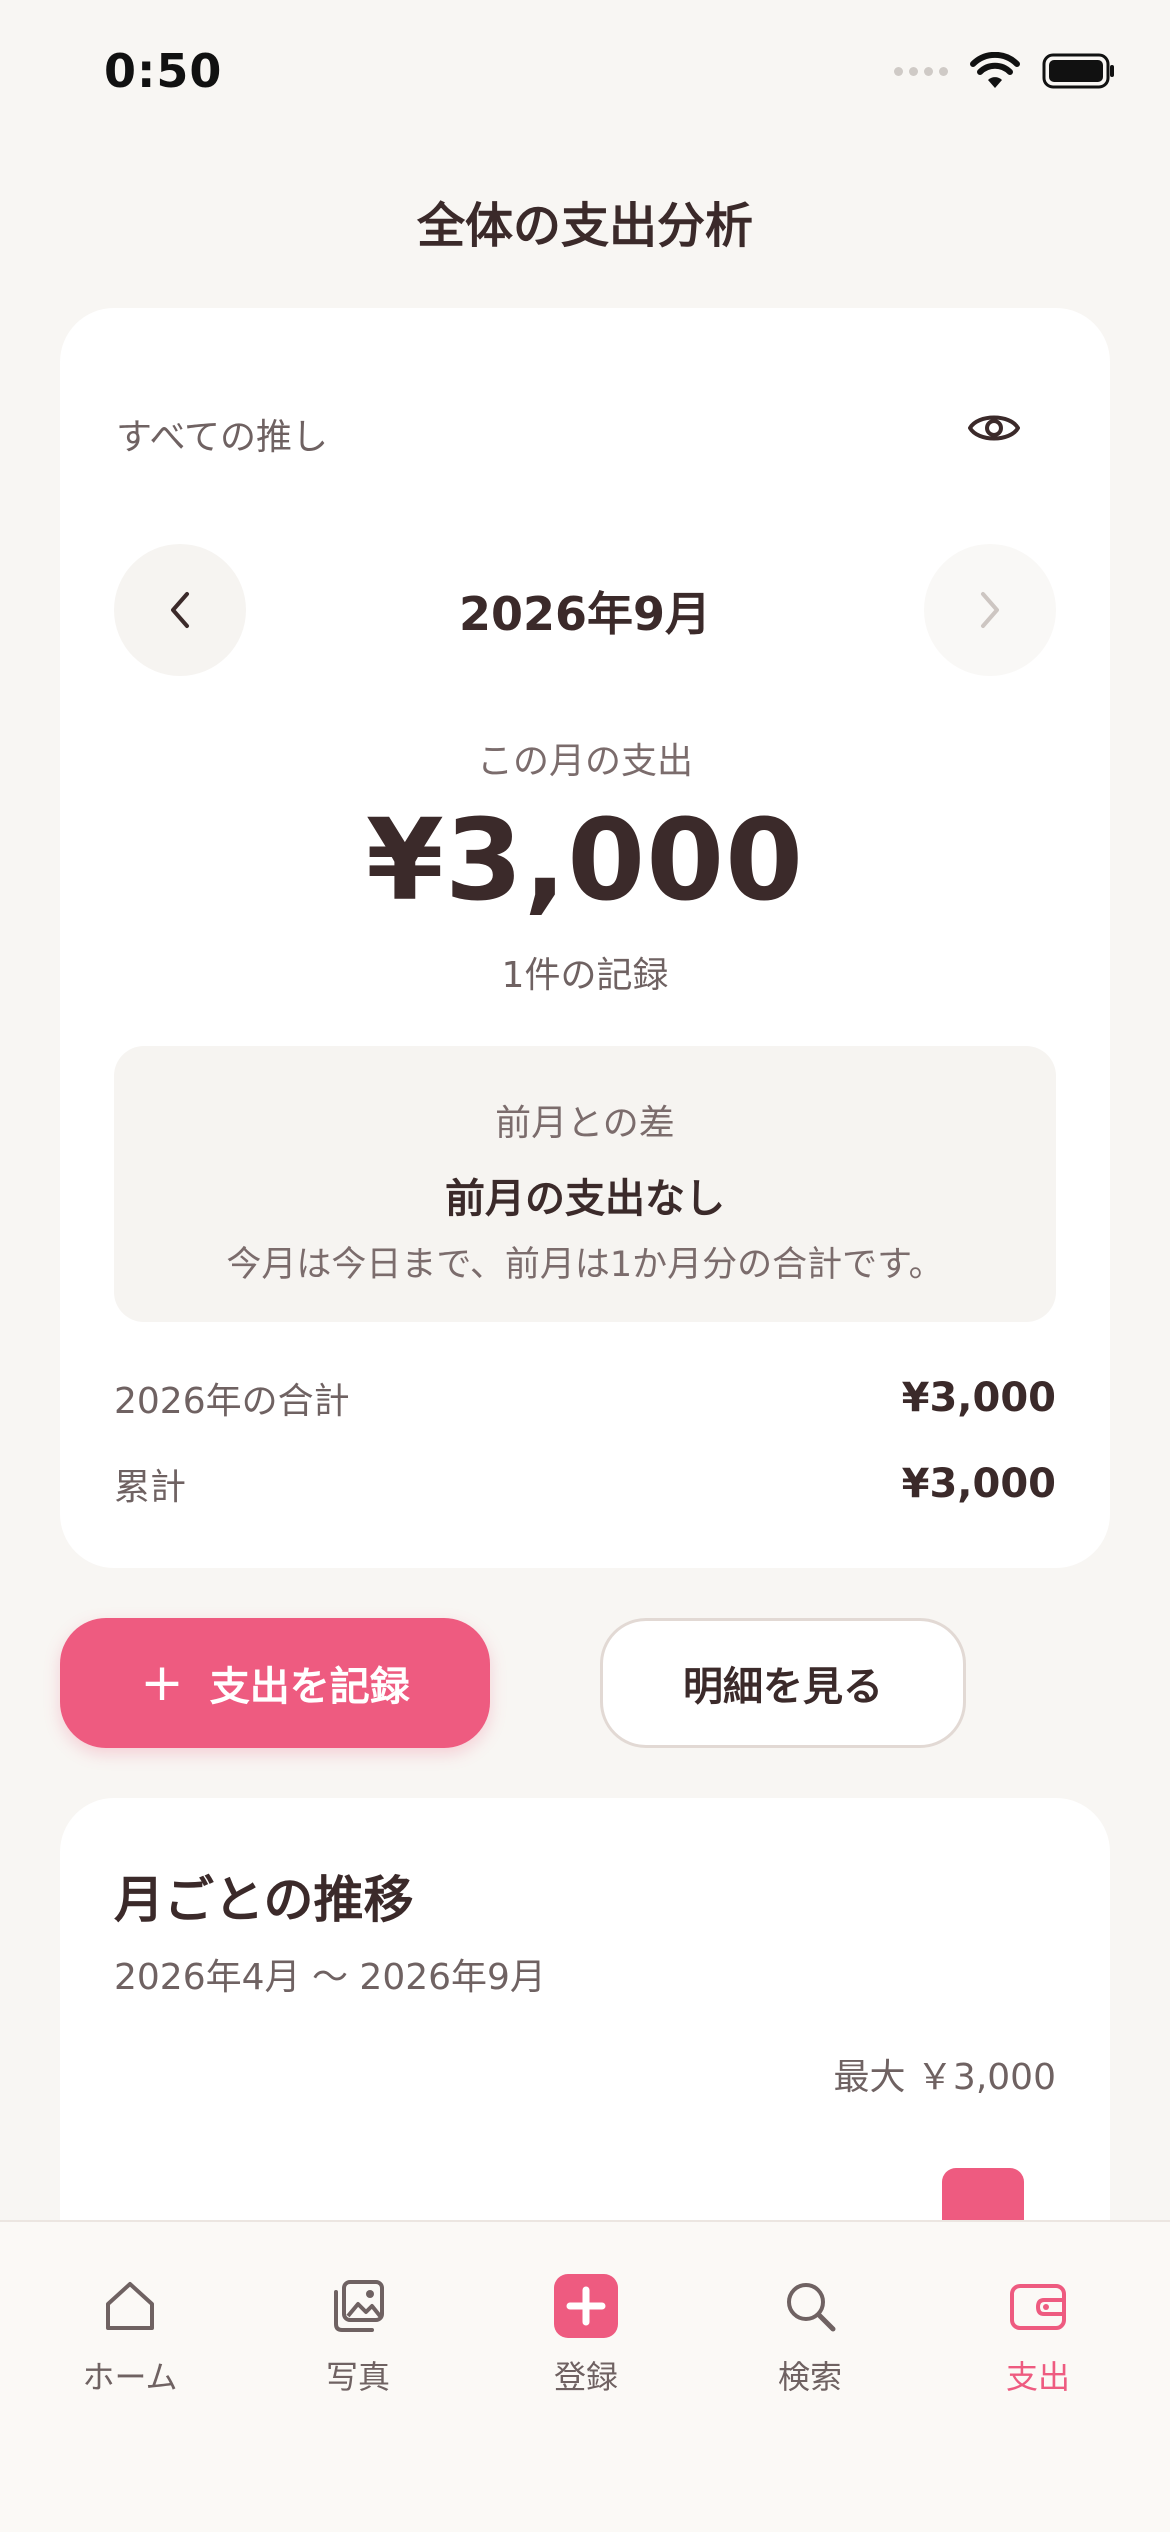 The width and height of the screenshot is (1170, 2532). What do you see at coordinates (809, 2377) in the screenshot?
I see `tab-search-label: 検索` at bounding box center [809, 2377].